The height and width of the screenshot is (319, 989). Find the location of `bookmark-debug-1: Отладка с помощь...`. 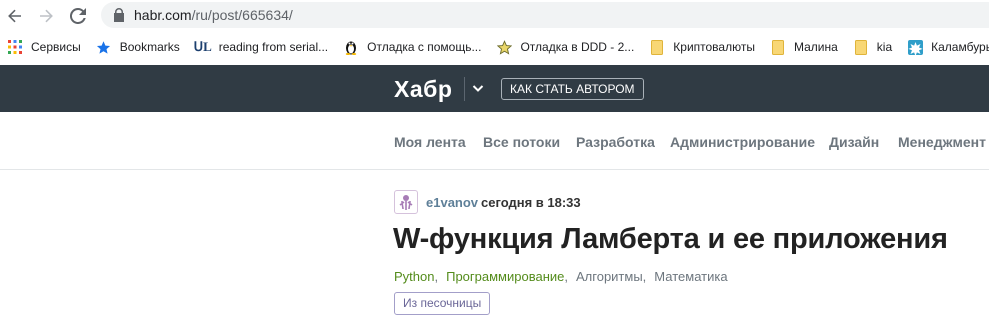

bookmark-debug-1: Отладка с помощь... is located at coordinates (412, 47).